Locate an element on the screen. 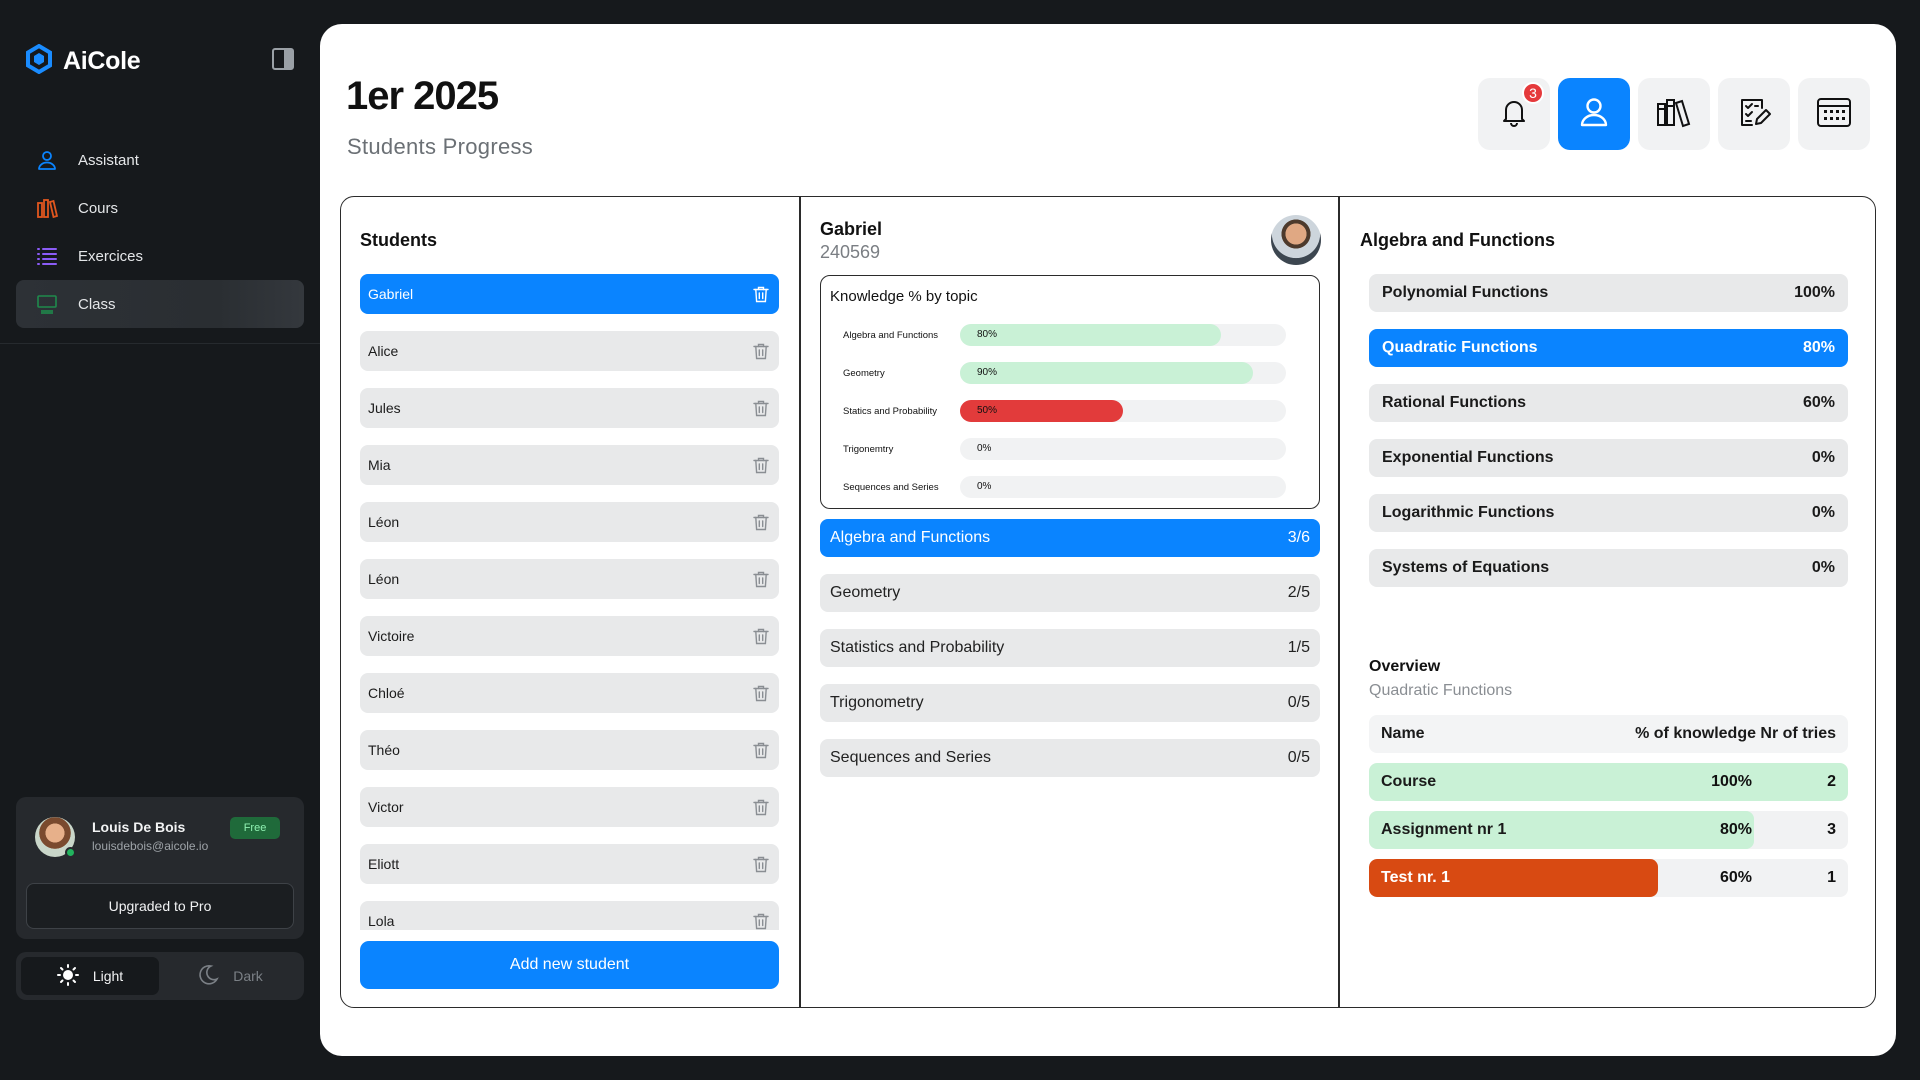  overview-row: Test nr. 1 60% 1 is located at coordinates (1608, 878).